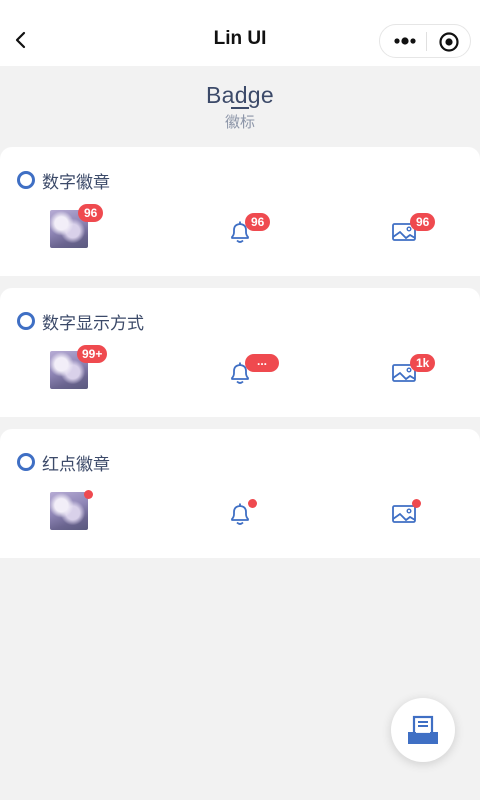  What do you see at coordinates (406, 515) in the screenshot?
I see `image-with-dot` at bounding box center [406, 515].